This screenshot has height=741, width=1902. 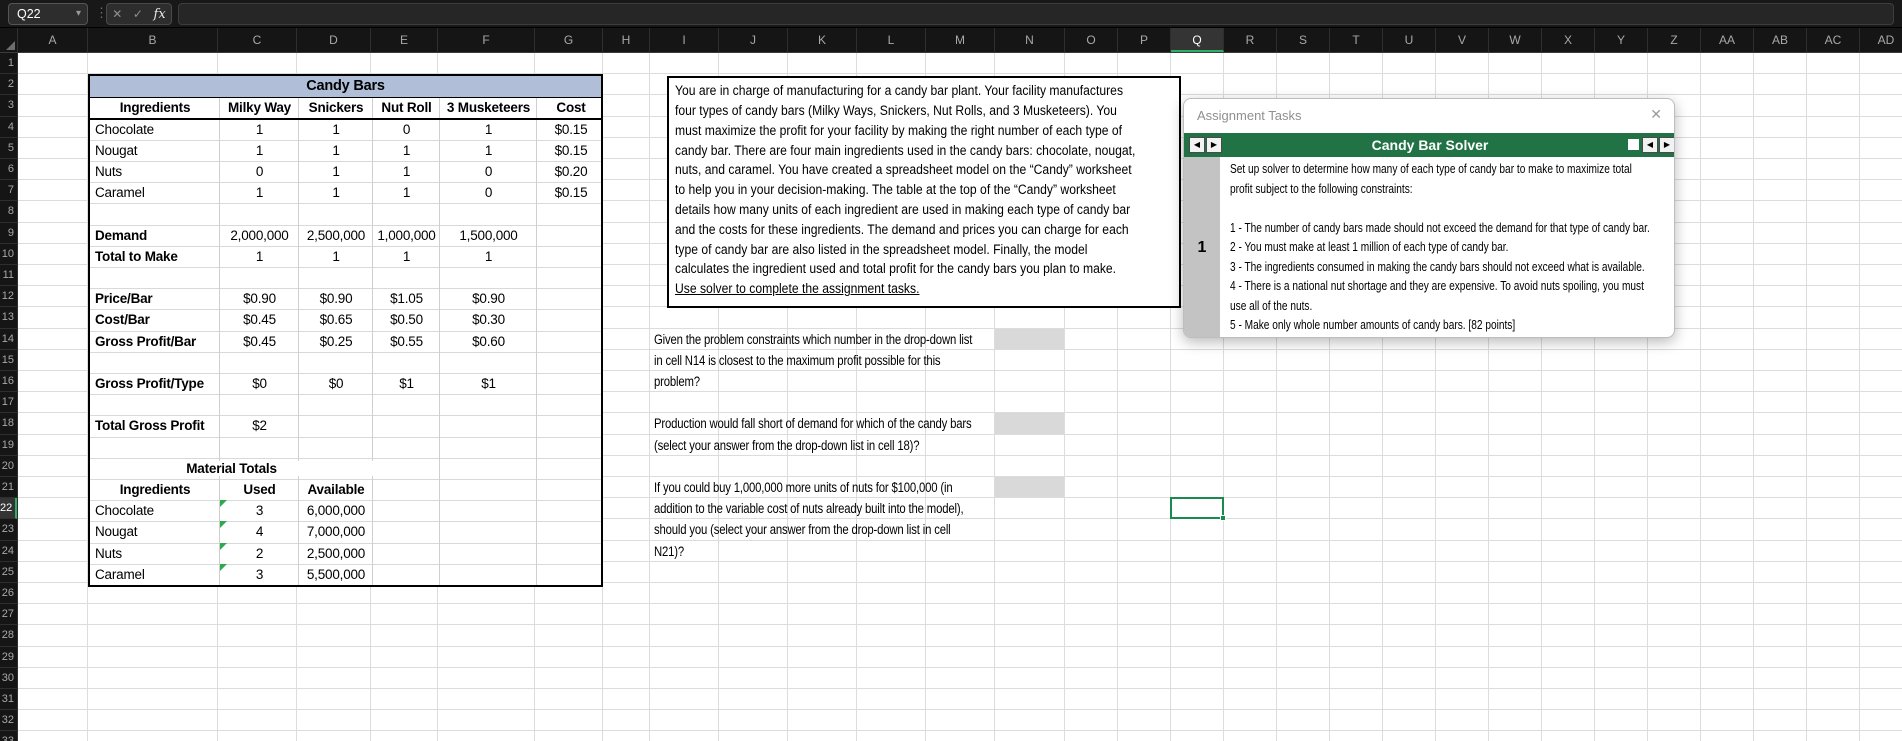 What do you see at coordinates (8, 530) in the screenshot?
I see `row-header-23: 23` at bounding box center [8, 530].